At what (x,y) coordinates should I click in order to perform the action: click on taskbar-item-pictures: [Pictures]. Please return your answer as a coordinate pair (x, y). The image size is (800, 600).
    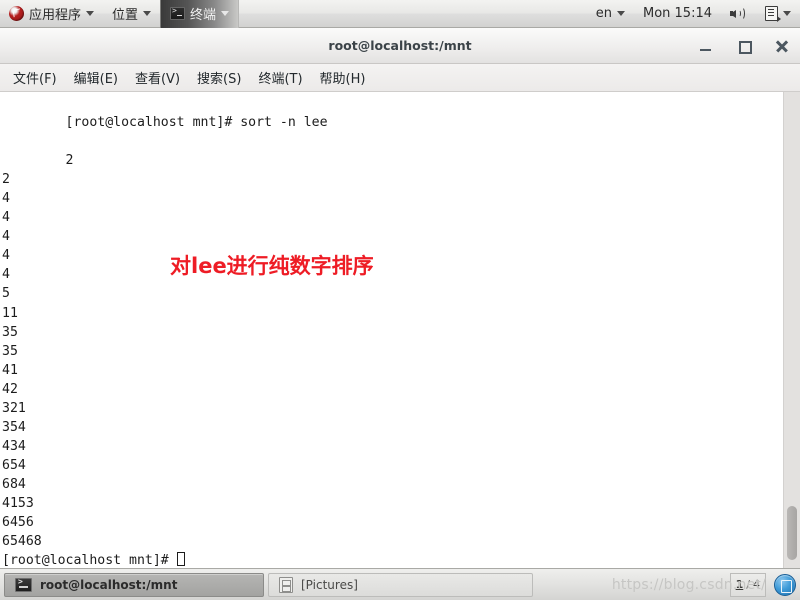
    Looking at the image, I should click on (400, 584).